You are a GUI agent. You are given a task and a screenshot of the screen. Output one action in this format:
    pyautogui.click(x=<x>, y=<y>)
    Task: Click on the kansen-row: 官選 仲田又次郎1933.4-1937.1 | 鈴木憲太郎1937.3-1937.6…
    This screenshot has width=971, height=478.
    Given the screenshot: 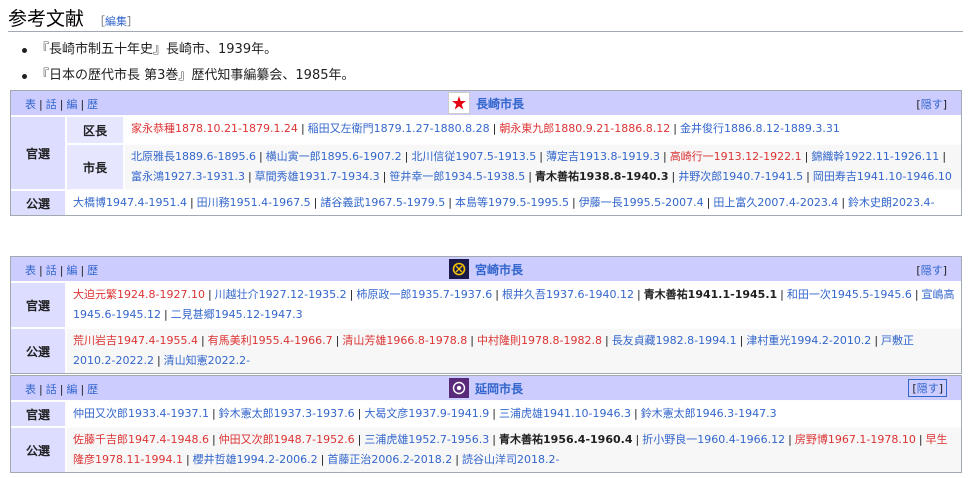 What is the action you would take?
    pyautogui.click(x=486, y=414)
    